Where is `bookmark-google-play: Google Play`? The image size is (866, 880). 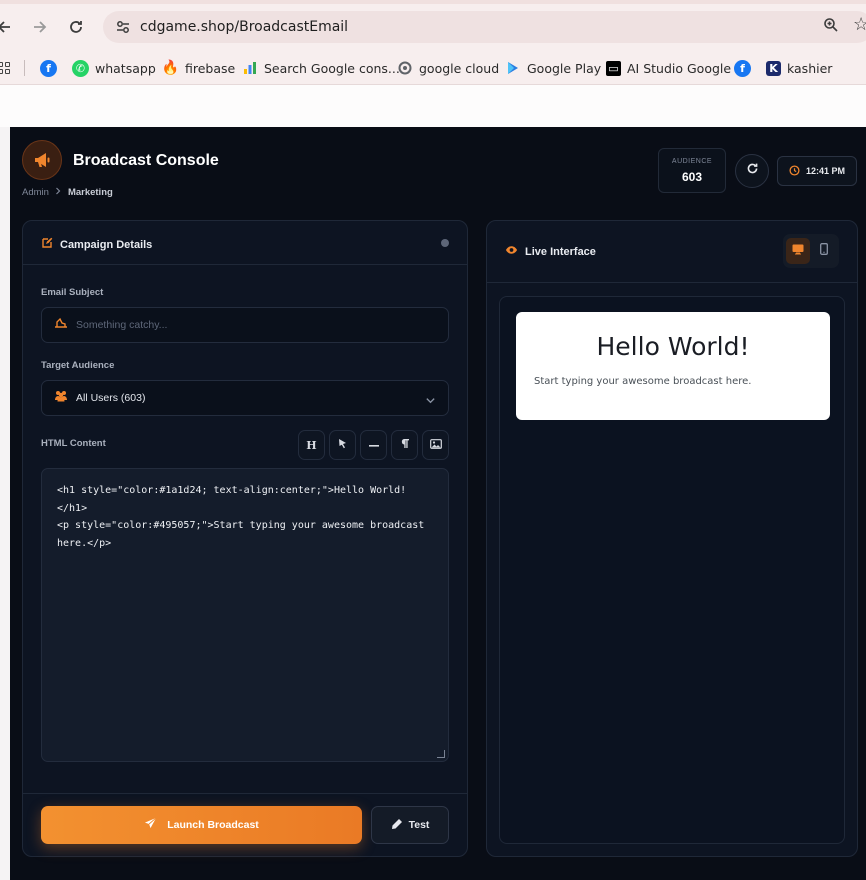
bookmark-google-play: Google Play is located at coordinates (552, 68).